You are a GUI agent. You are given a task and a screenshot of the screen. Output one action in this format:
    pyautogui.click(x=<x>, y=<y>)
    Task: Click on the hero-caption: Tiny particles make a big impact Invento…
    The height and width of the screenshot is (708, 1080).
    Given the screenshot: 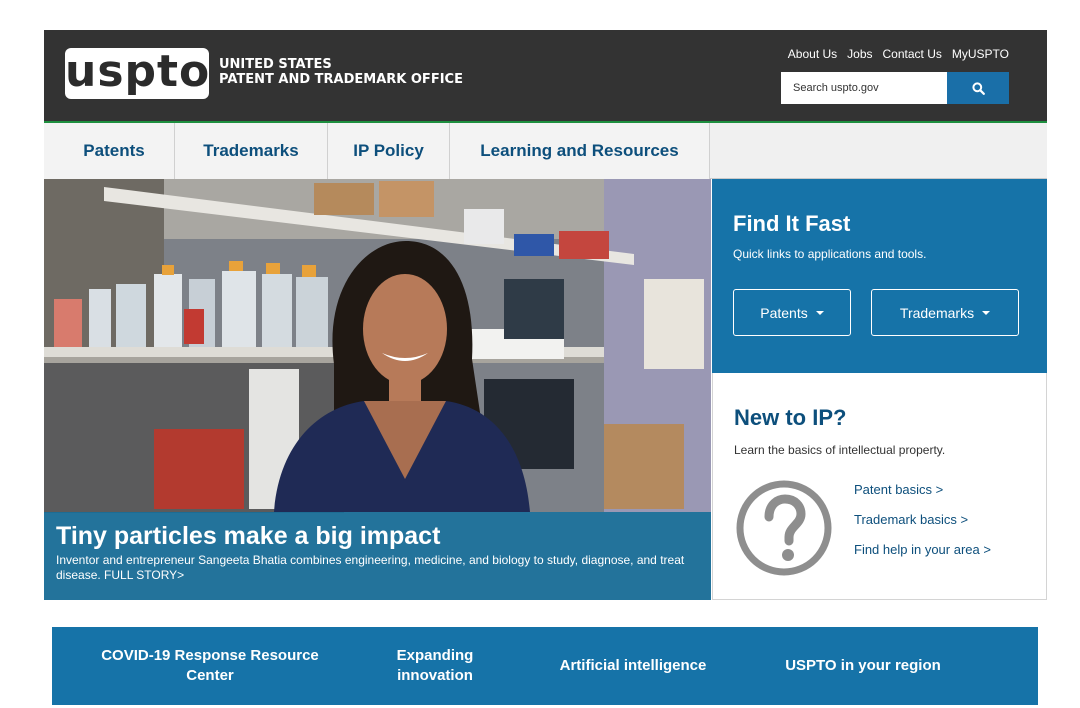 What is the action you would take?
    pyautogui.click(x=377, y=556)
    